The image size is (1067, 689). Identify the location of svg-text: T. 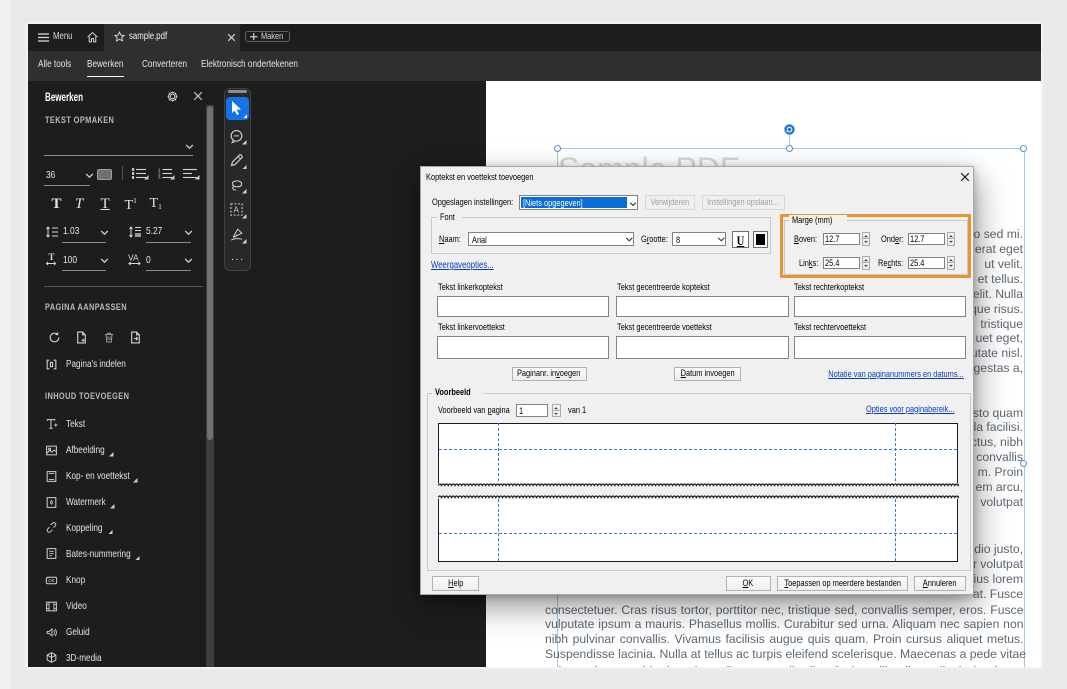
(52, 257).